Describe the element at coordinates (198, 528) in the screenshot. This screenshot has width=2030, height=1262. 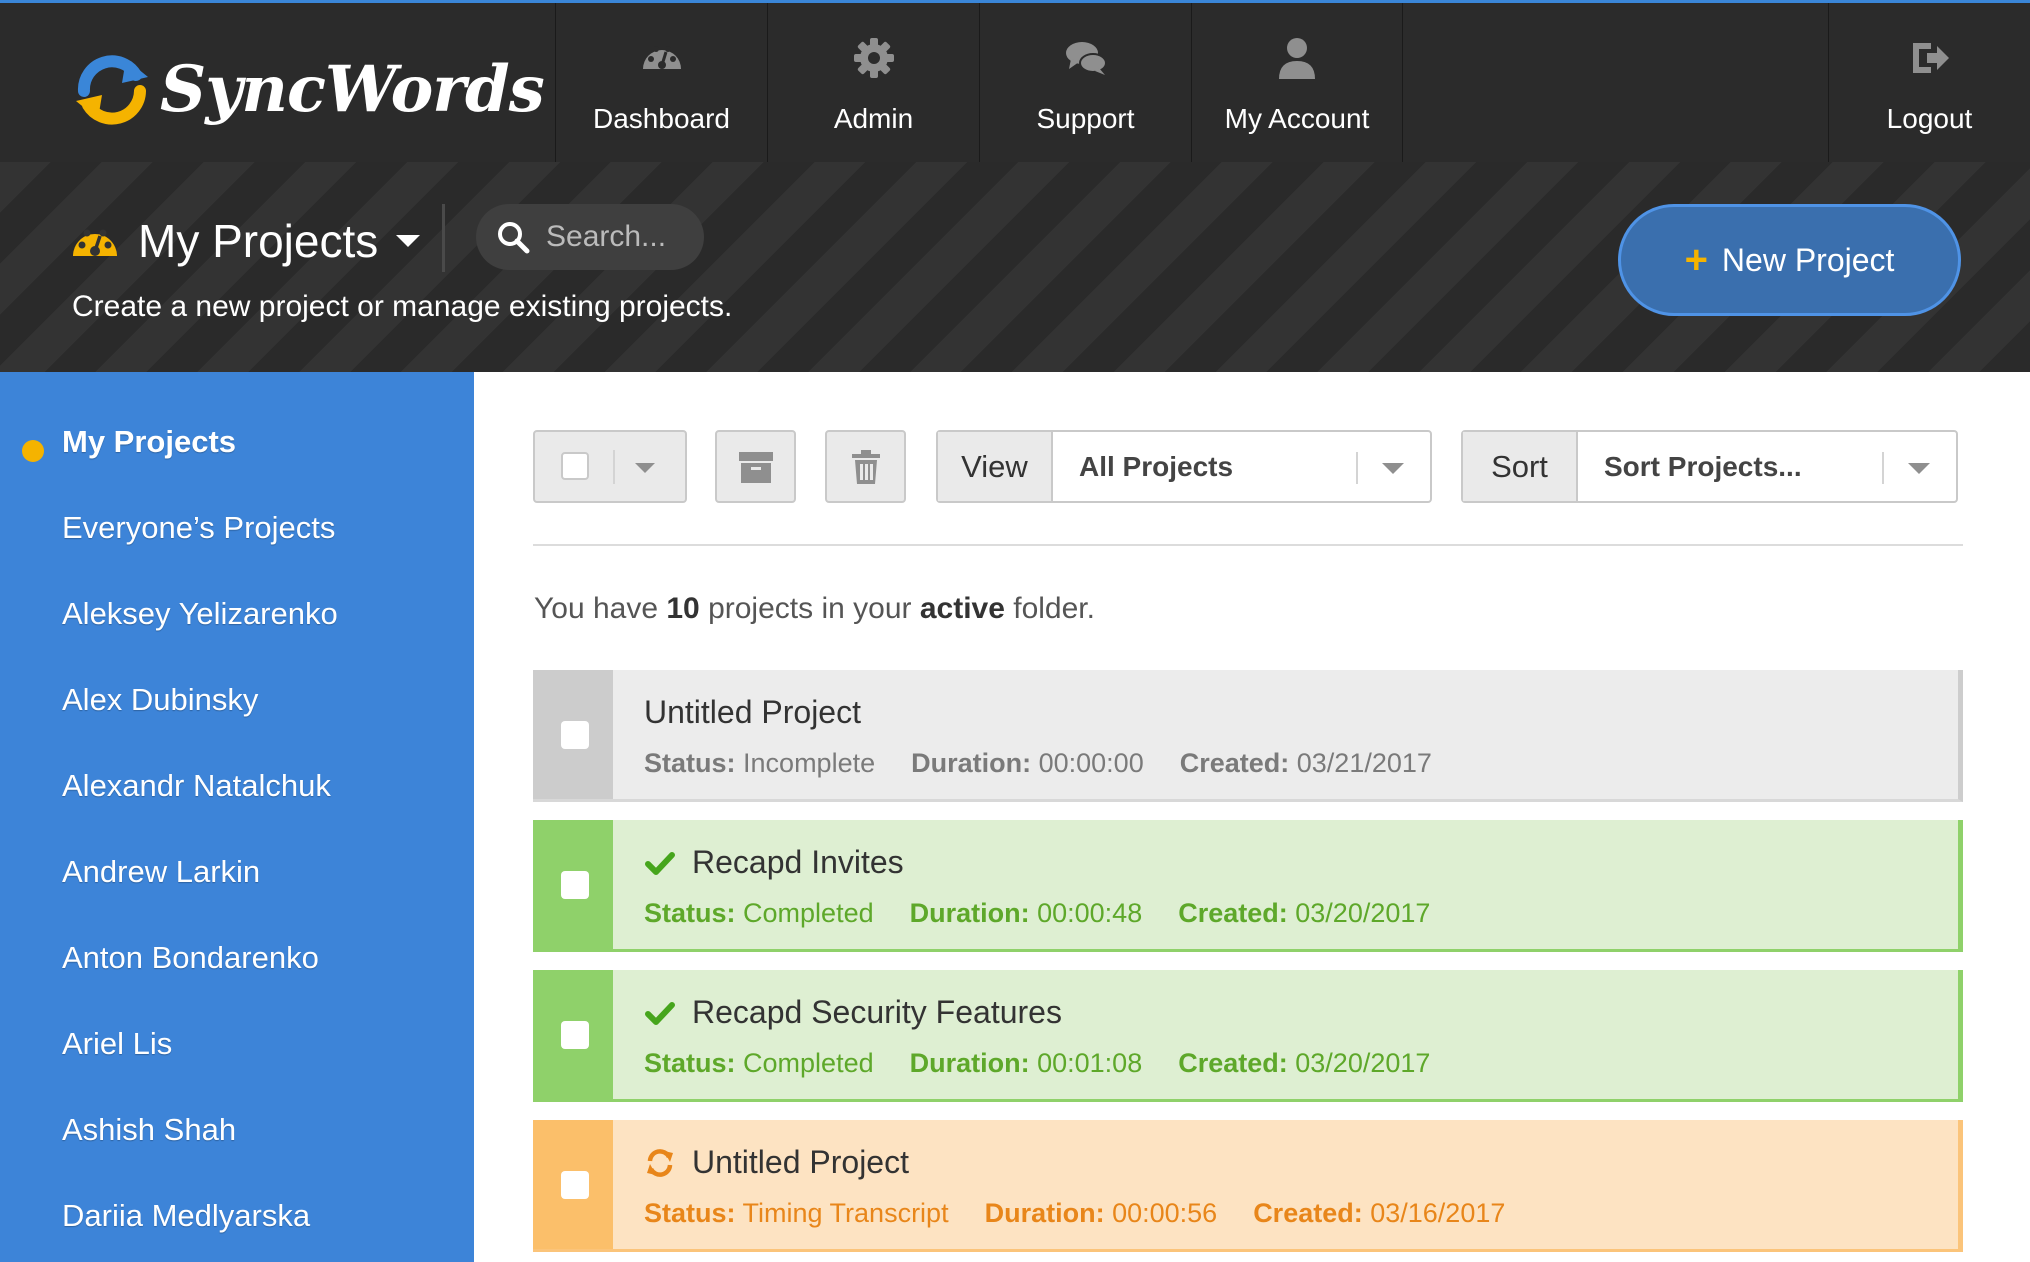
I see `sidebar-item-everyones-projects: Everyone’s Projects` at that location.